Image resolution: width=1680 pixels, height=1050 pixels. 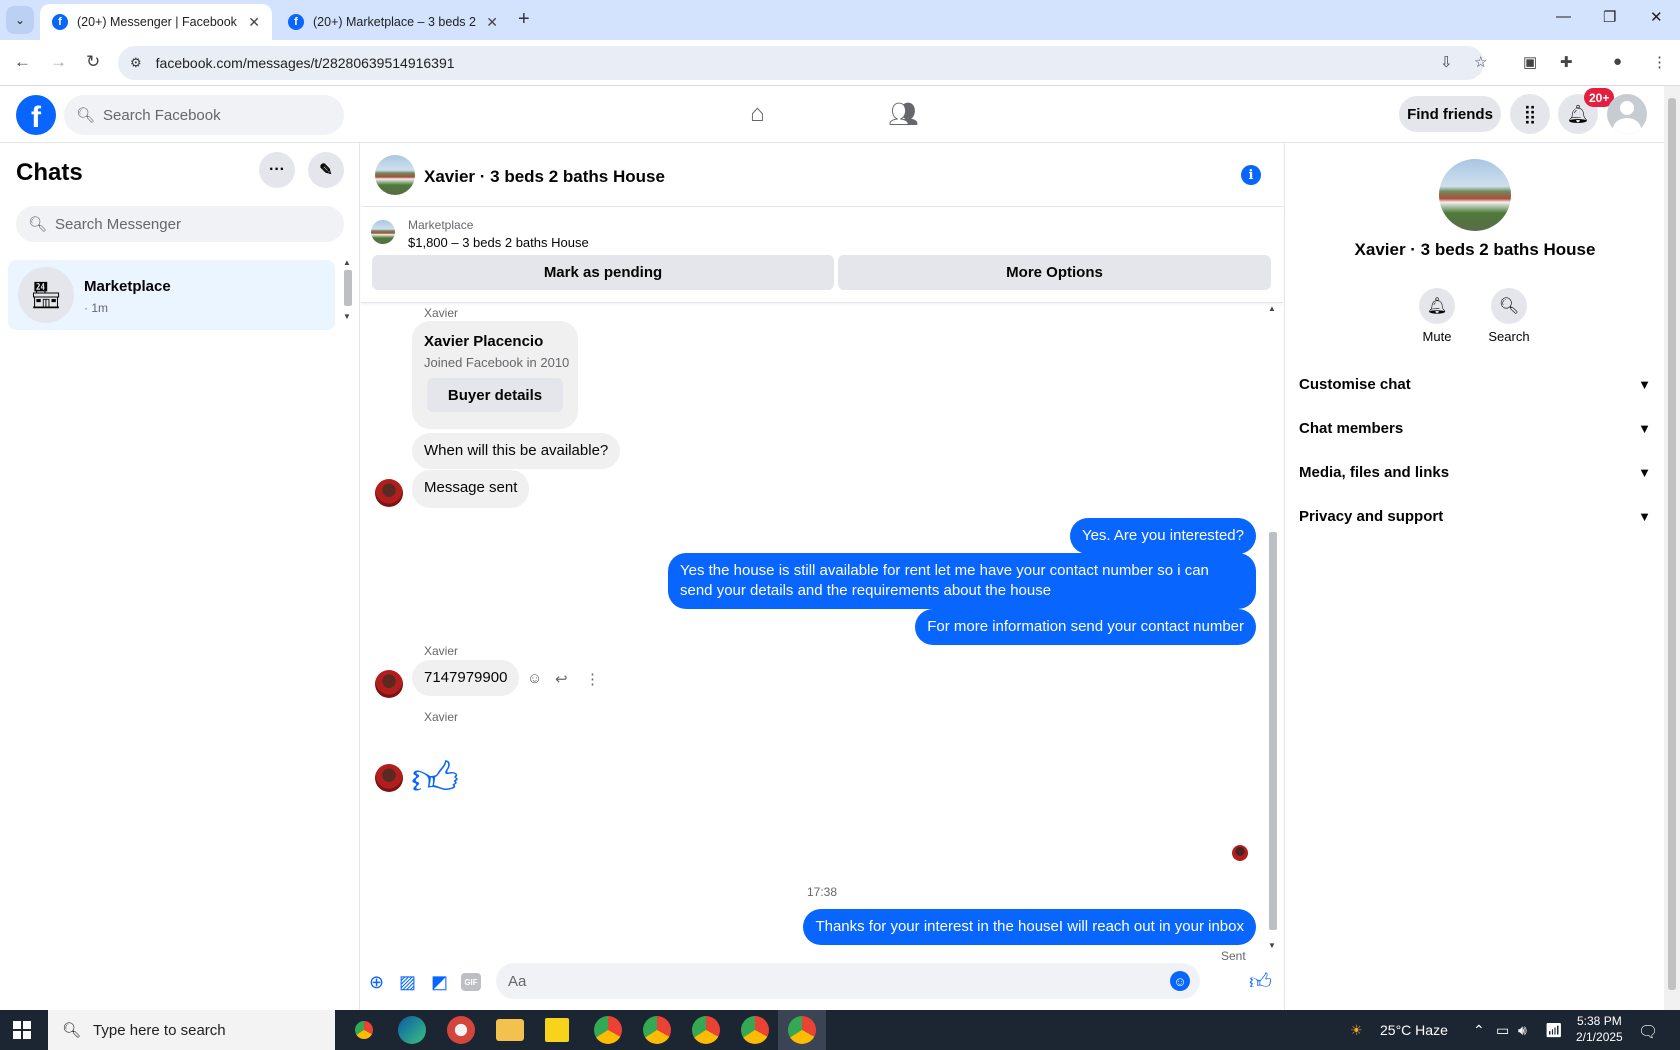 What do you see at coordinates (58, 62) in the screenshot?
I see `forward-arrow-icon: →` at bounding box center [58, 62].